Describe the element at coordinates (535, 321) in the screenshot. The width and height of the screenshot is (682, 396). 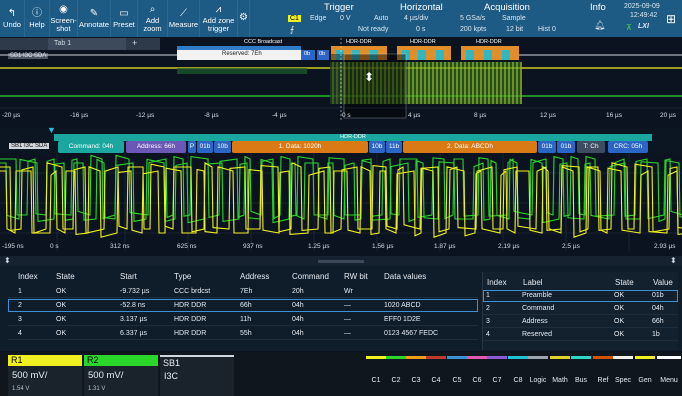
I see `detail-cell: Address` at that location.